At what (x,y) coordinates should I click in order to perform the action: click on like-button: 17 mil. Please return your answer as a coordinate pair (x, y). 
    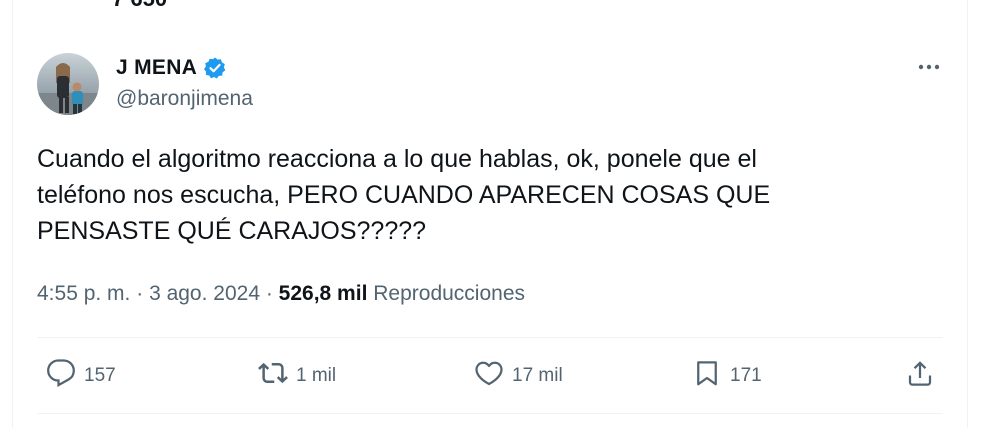
    Looking at the image, I should click on (518, 376).